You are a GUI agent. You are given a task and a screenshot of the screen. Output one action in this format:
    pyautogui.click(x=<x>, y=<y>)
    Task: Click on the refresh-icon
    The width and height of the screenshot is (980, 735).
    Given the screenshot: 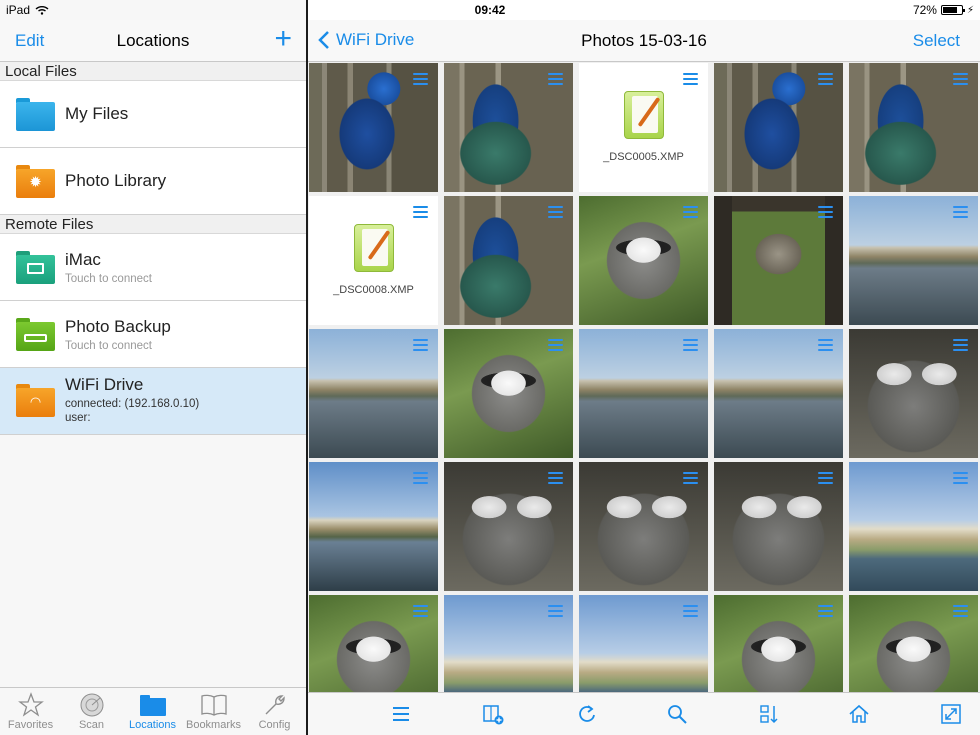 What is the action you would take?
    pyautogui.click(x=587, y=714)
    